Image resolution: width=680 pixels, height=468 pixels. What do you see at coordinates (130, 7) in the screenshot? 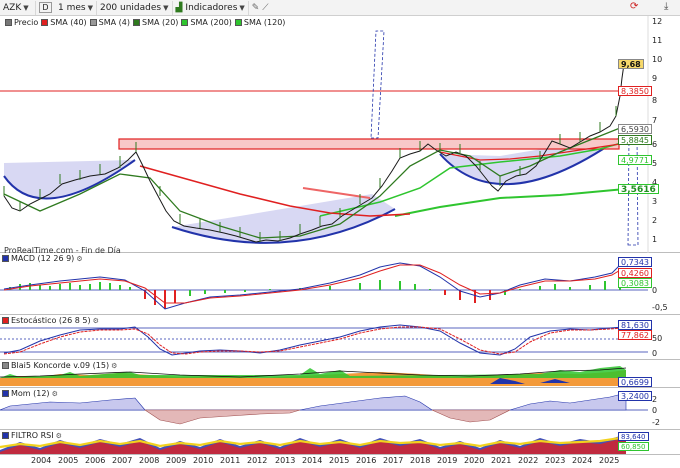
I see `units-text: 200 unidades` at bounding box center [130, 7].